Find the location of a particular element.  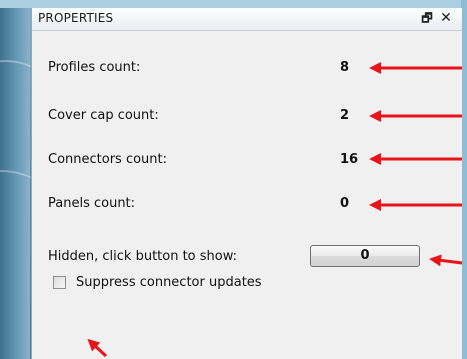

connectors-count-label: Connectors count: is located at coordinates (108, 159).